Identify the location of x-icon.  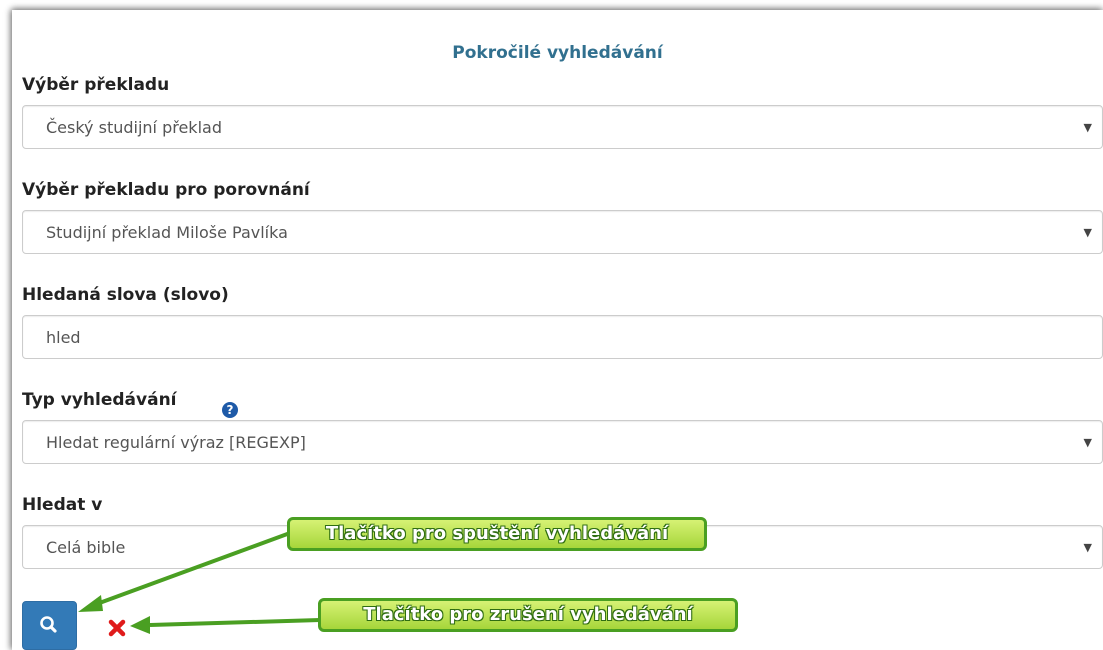
(117, 628).